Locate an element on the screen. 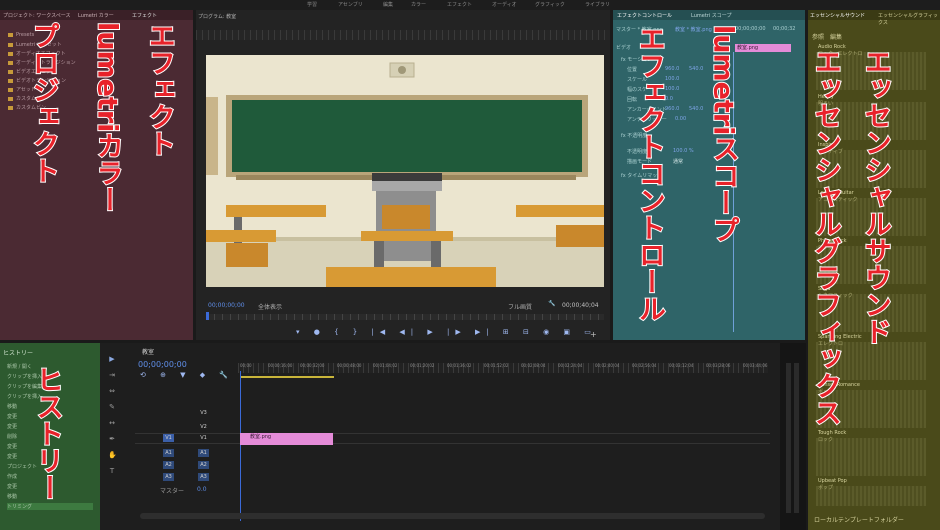 The width and height of the screenshot is (940, 530). audio-meter-left is located at coordinates (788, 438).